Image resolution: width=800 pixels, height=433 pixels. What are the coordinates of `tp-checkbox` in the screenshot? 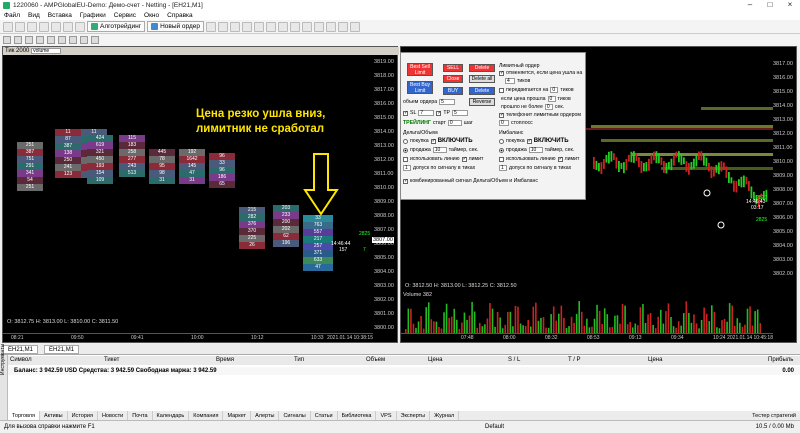 It's located at (439, 113).